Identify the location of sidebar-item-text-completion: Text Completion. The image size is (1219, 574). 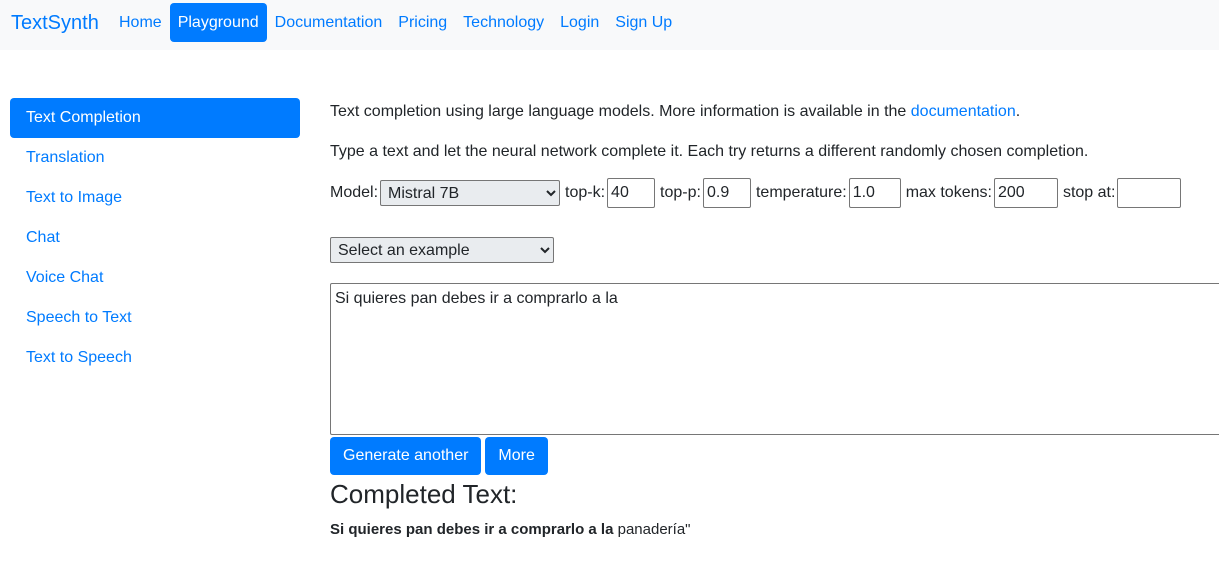
(155, 118).